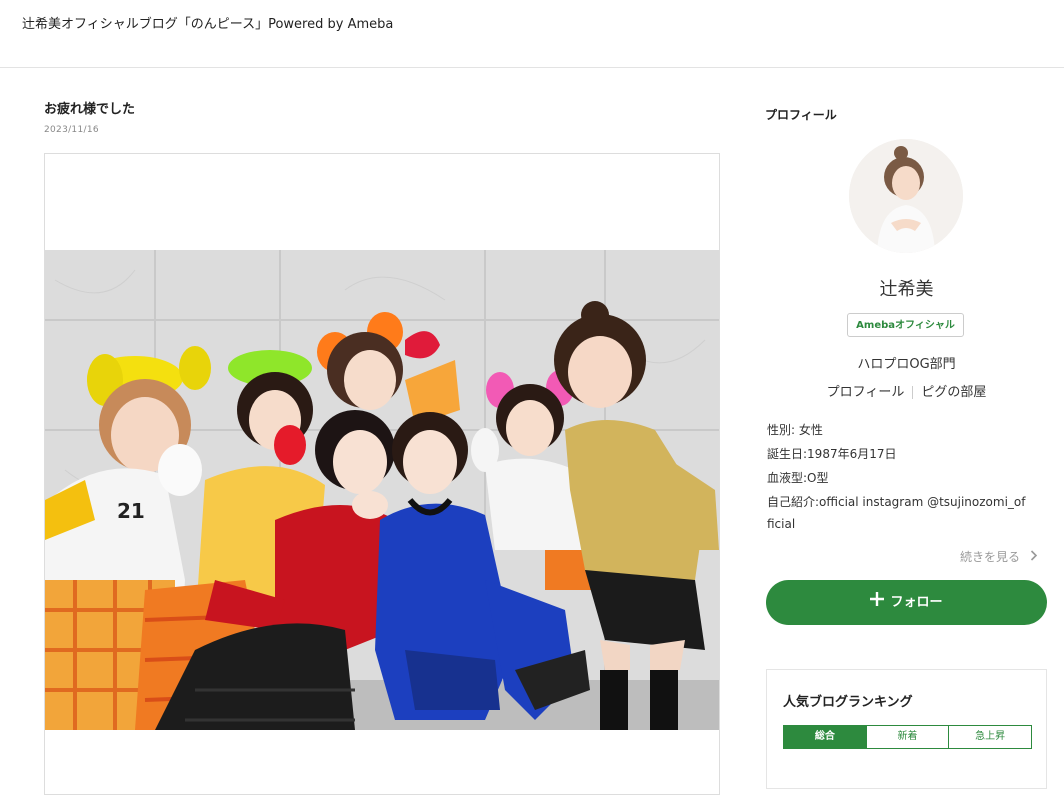 The height and width of the screenshot is (795, 1064). What do you see at coordinates (953, 392) in the screenshot?
I see `pigg-room-link: ピグの部屋` at bounding box center [953, 392].